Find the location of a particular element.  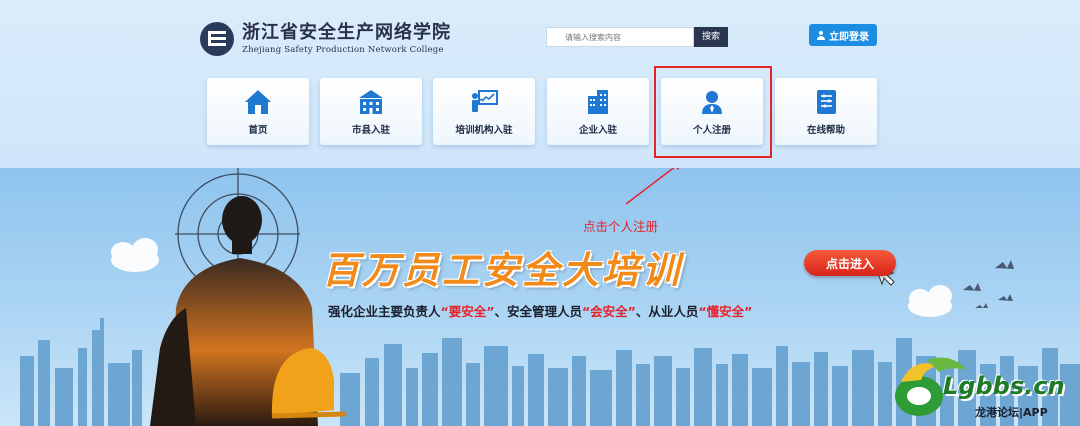

annotation-arrow-icon is located at coordinates (652, 186).